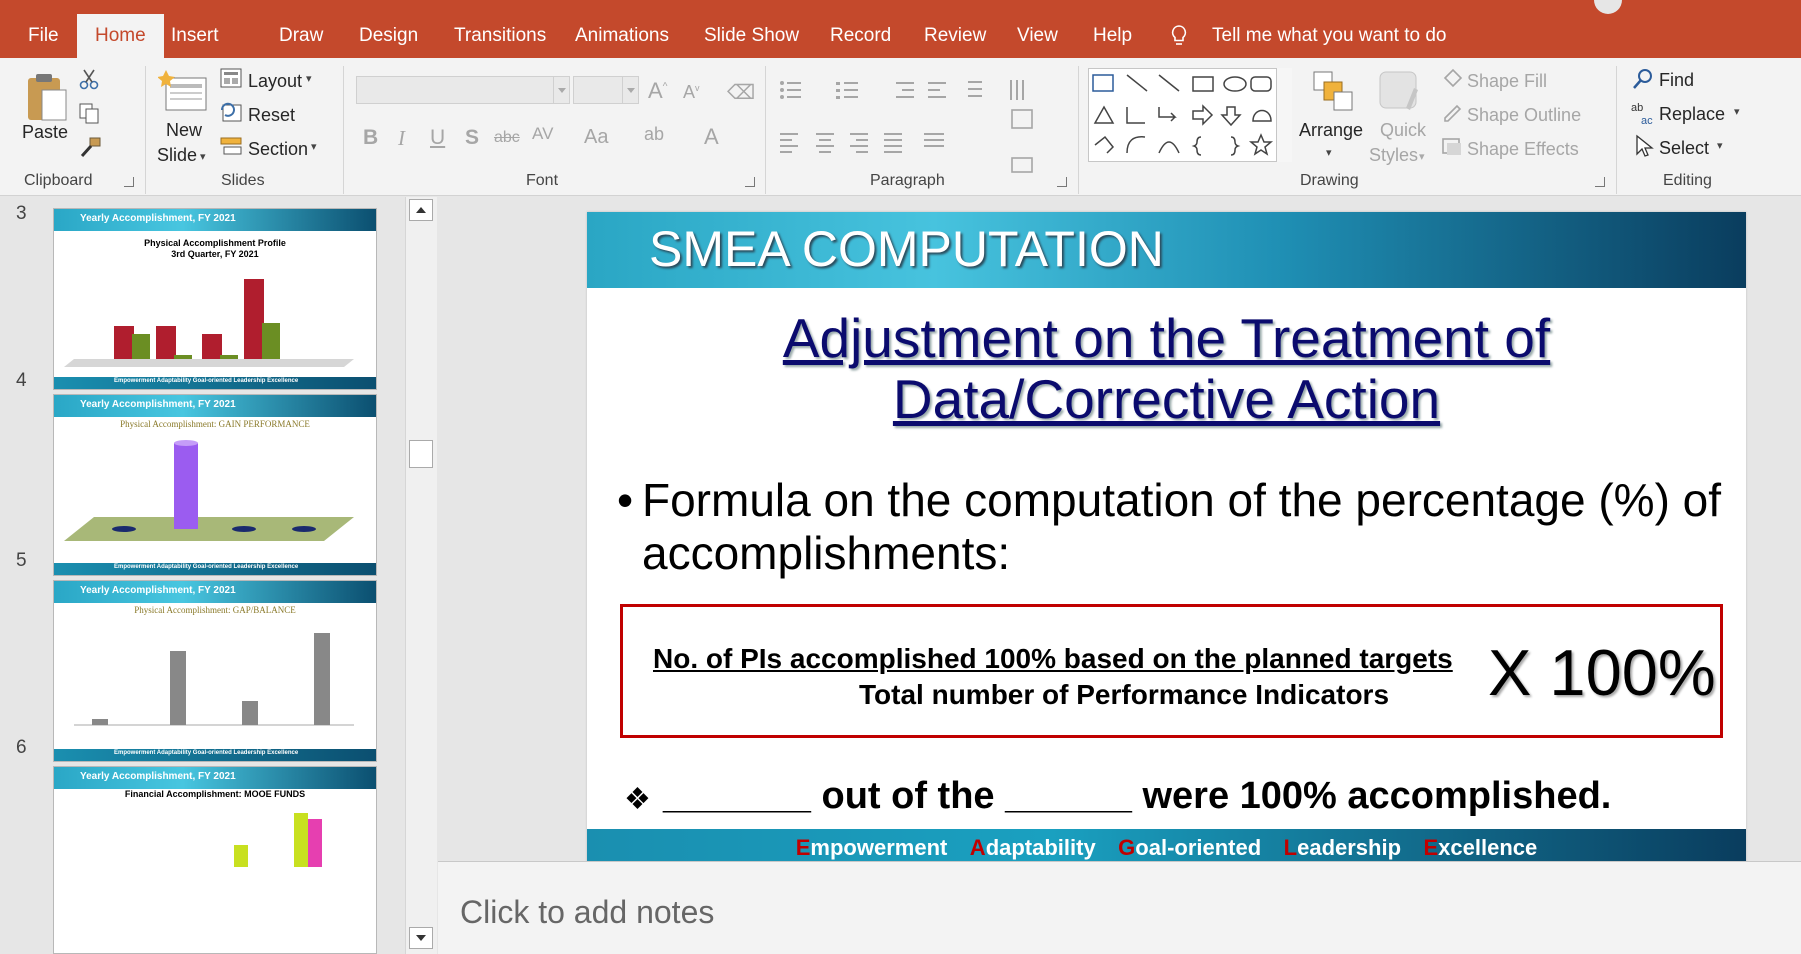 The width and height of the screenshot is (1801, 954). I want to click on tell-me-search: Tell me what you want to do, so click(1329, 29).